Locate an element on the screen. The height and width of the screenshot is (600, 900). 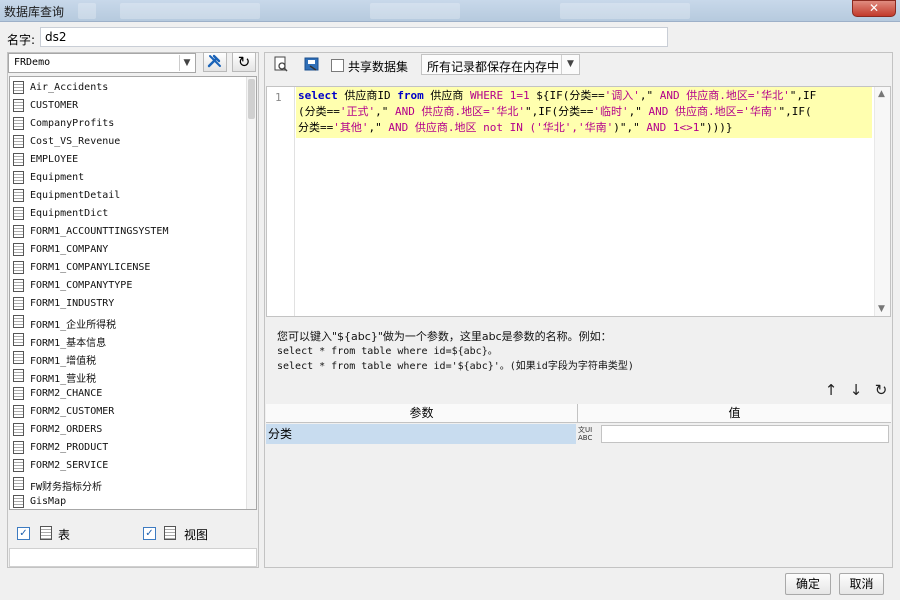
list-item: FORM1_COMPANY is located at coordinates (128, 250).